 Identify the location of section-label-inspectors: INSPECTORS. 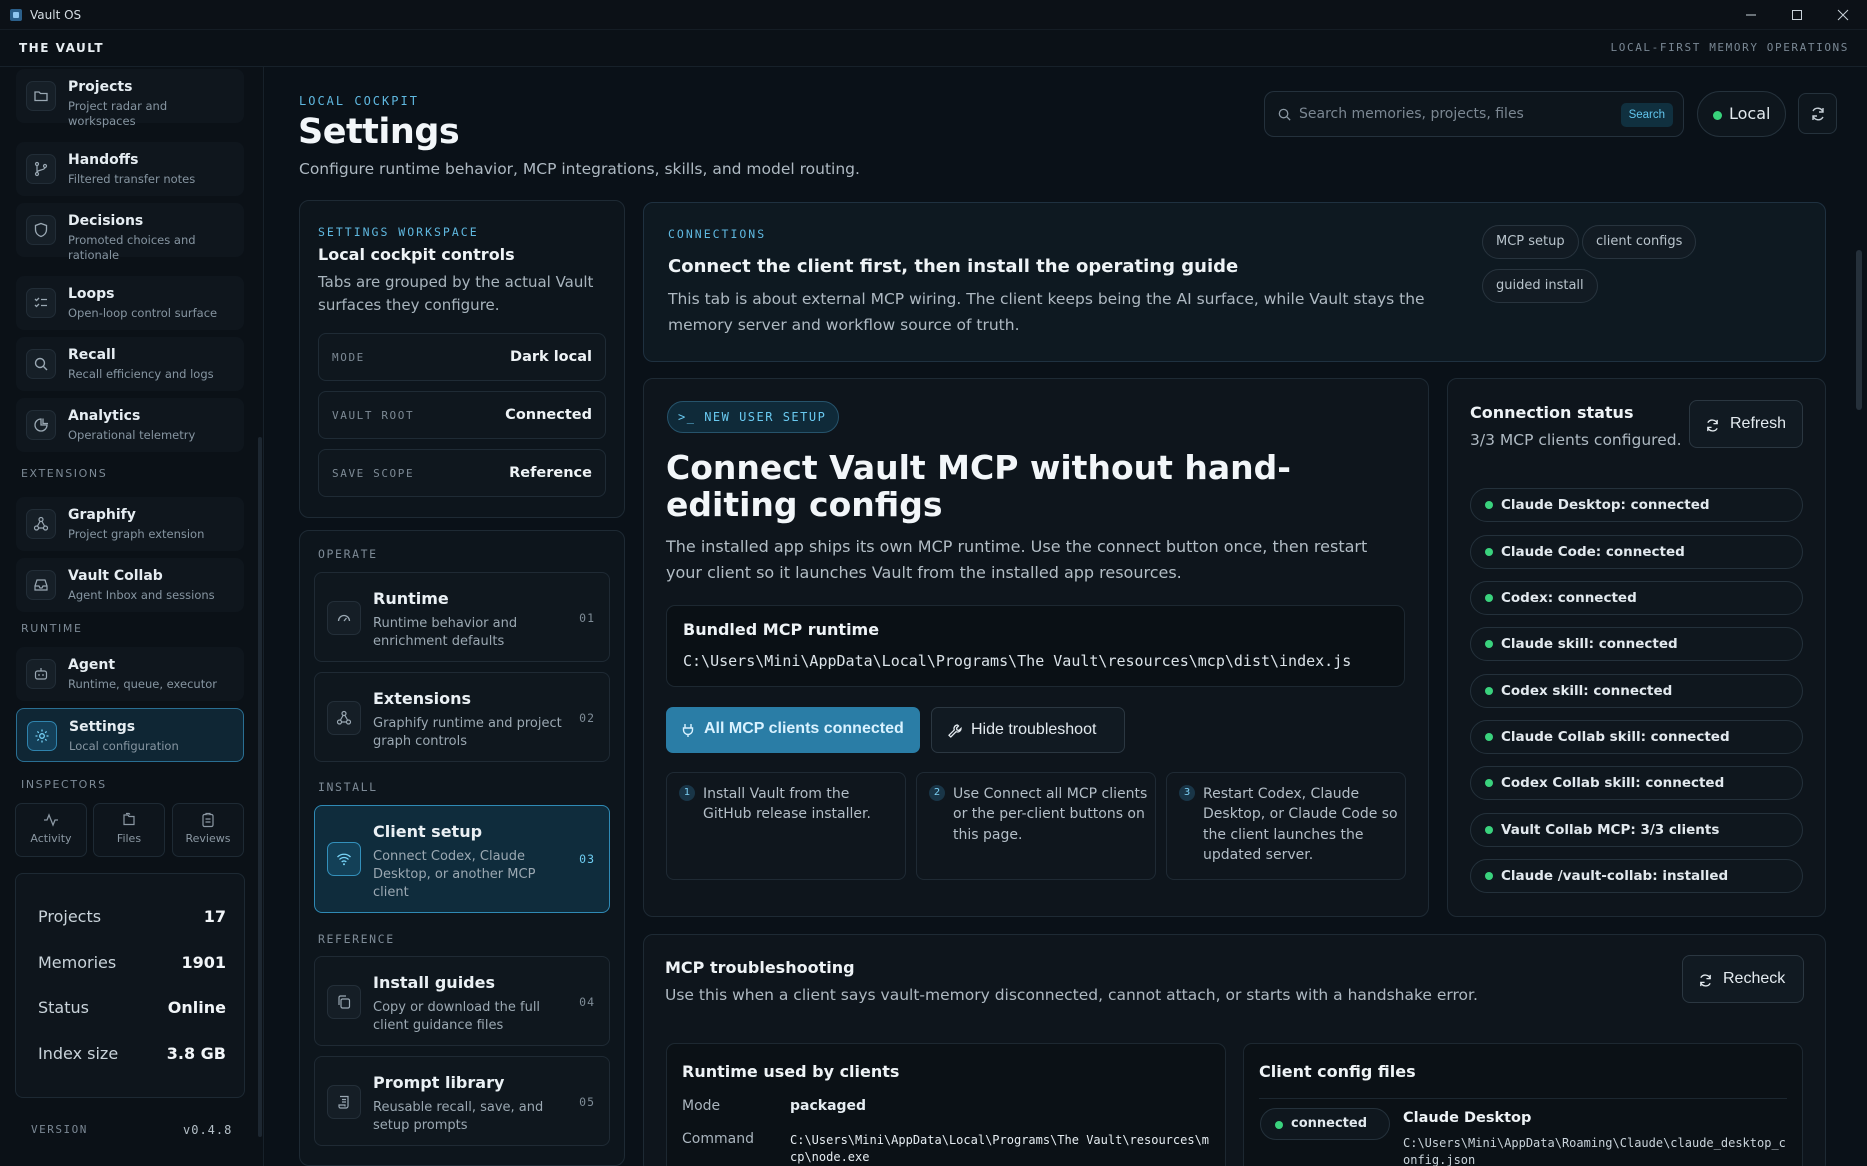
(64, 784).